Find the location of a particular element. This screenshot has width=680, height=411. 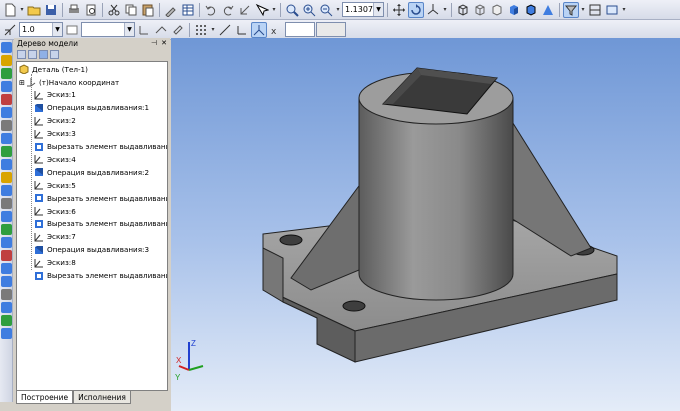

tree-item: Эскиз:8 is located at coordinates (55, 263).